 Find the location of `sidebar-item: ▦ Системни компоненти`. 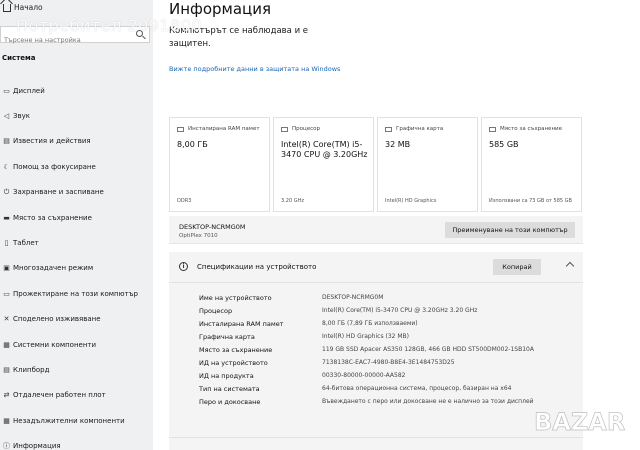

sidebar-item: ▦ Системни компоненти is located at coordinates (76, 344).